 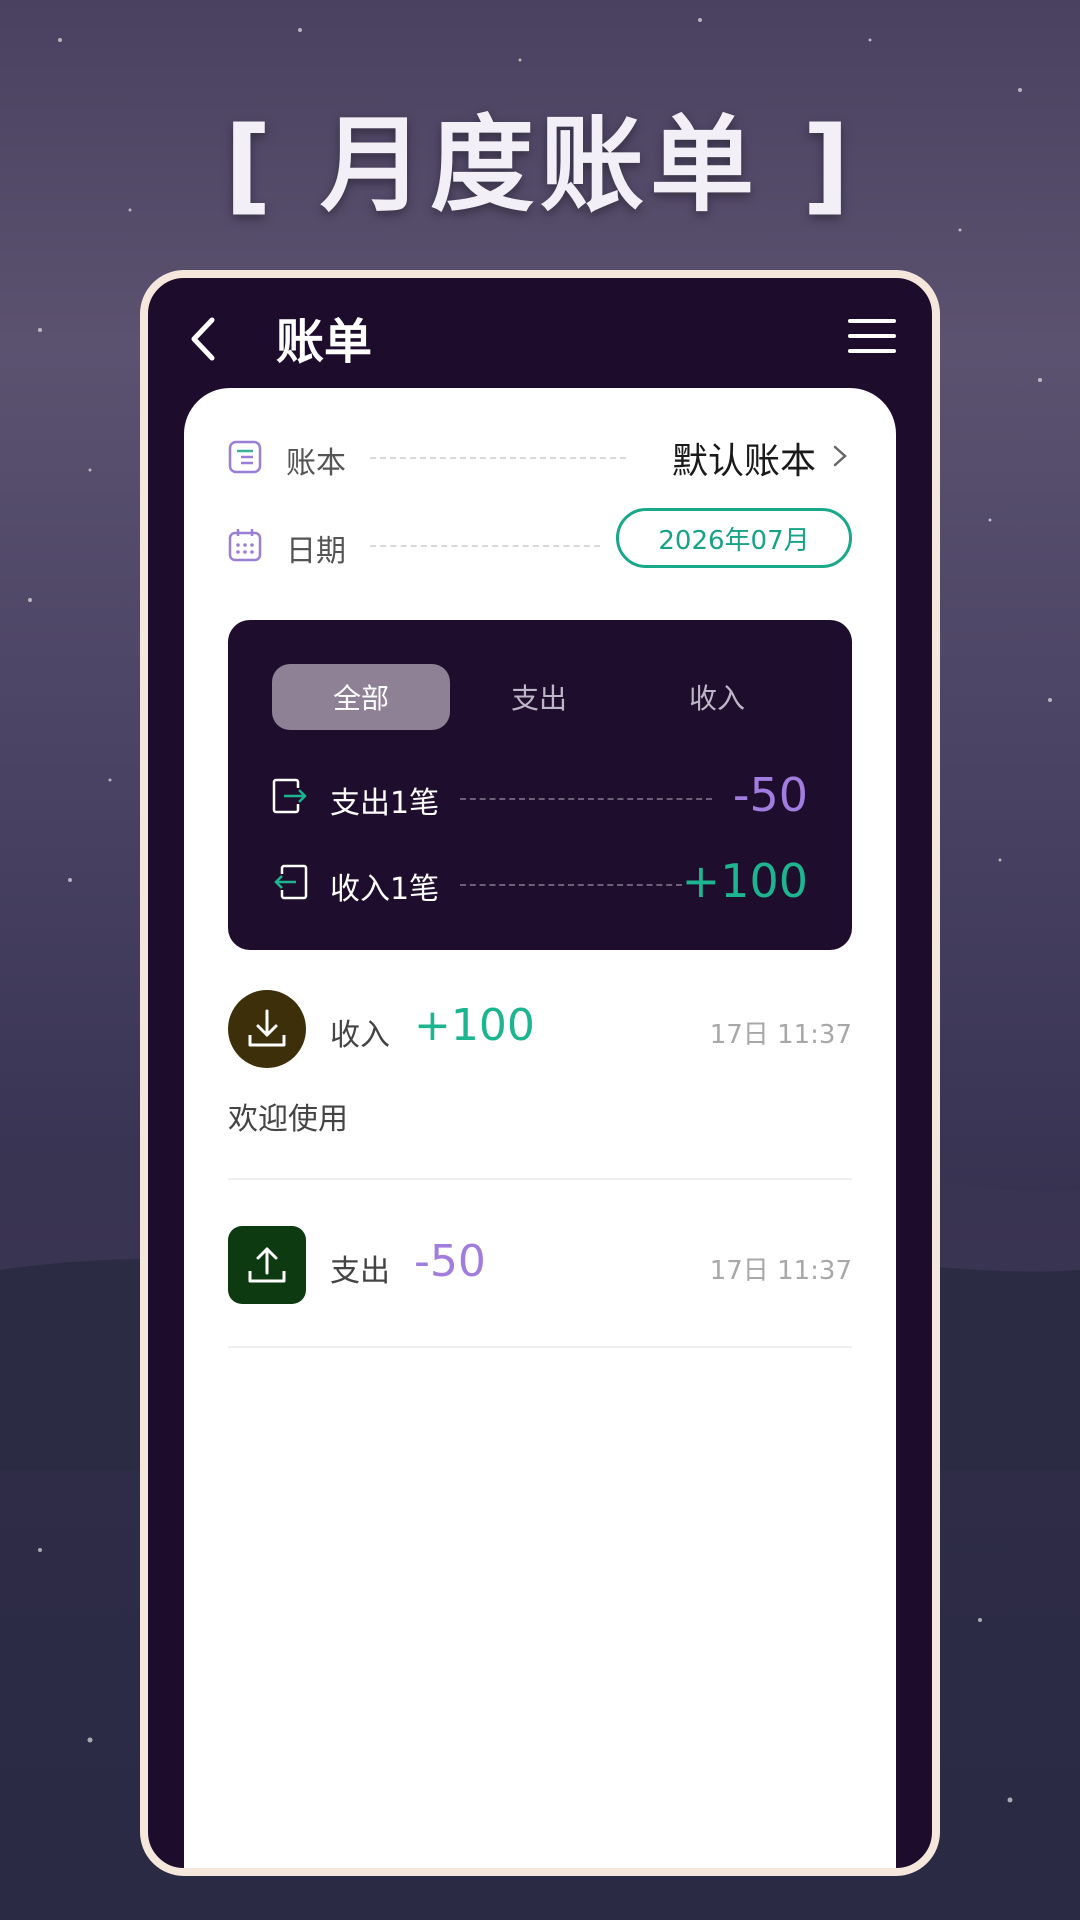 I want to click on filter-tabs: 全部 支出 收入, so click(x=542, y=697).